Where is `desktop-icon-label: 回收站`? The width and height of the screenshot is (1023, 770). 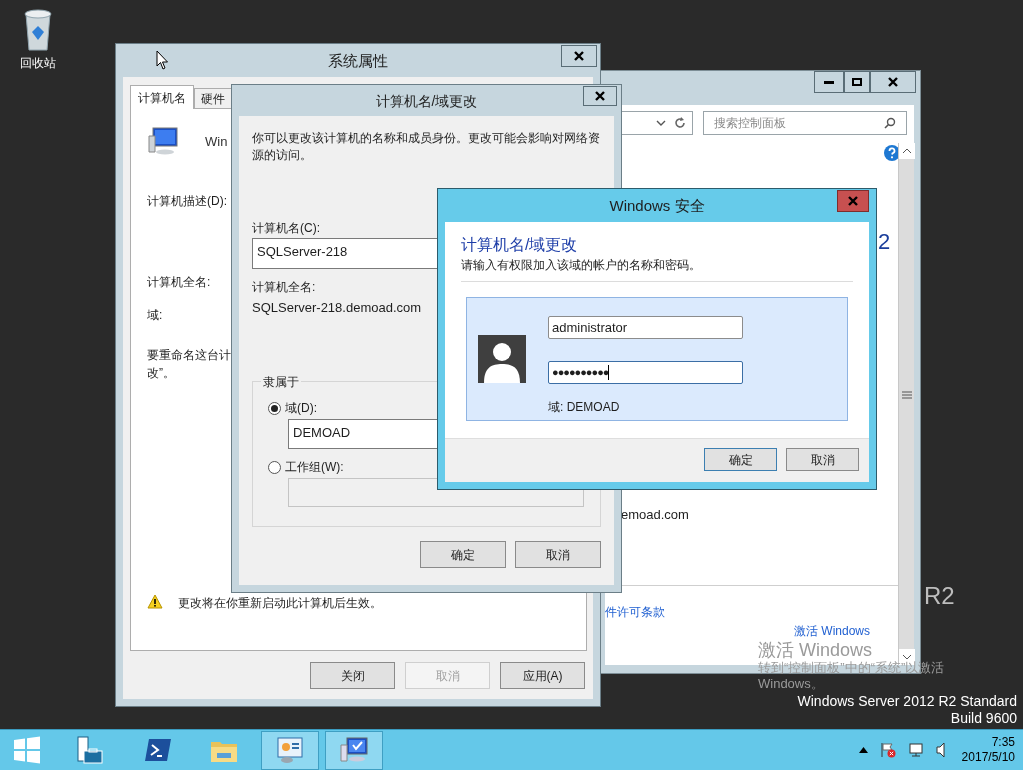
desktop-icon-label: 回收站 is located at coordinates (38, 63).